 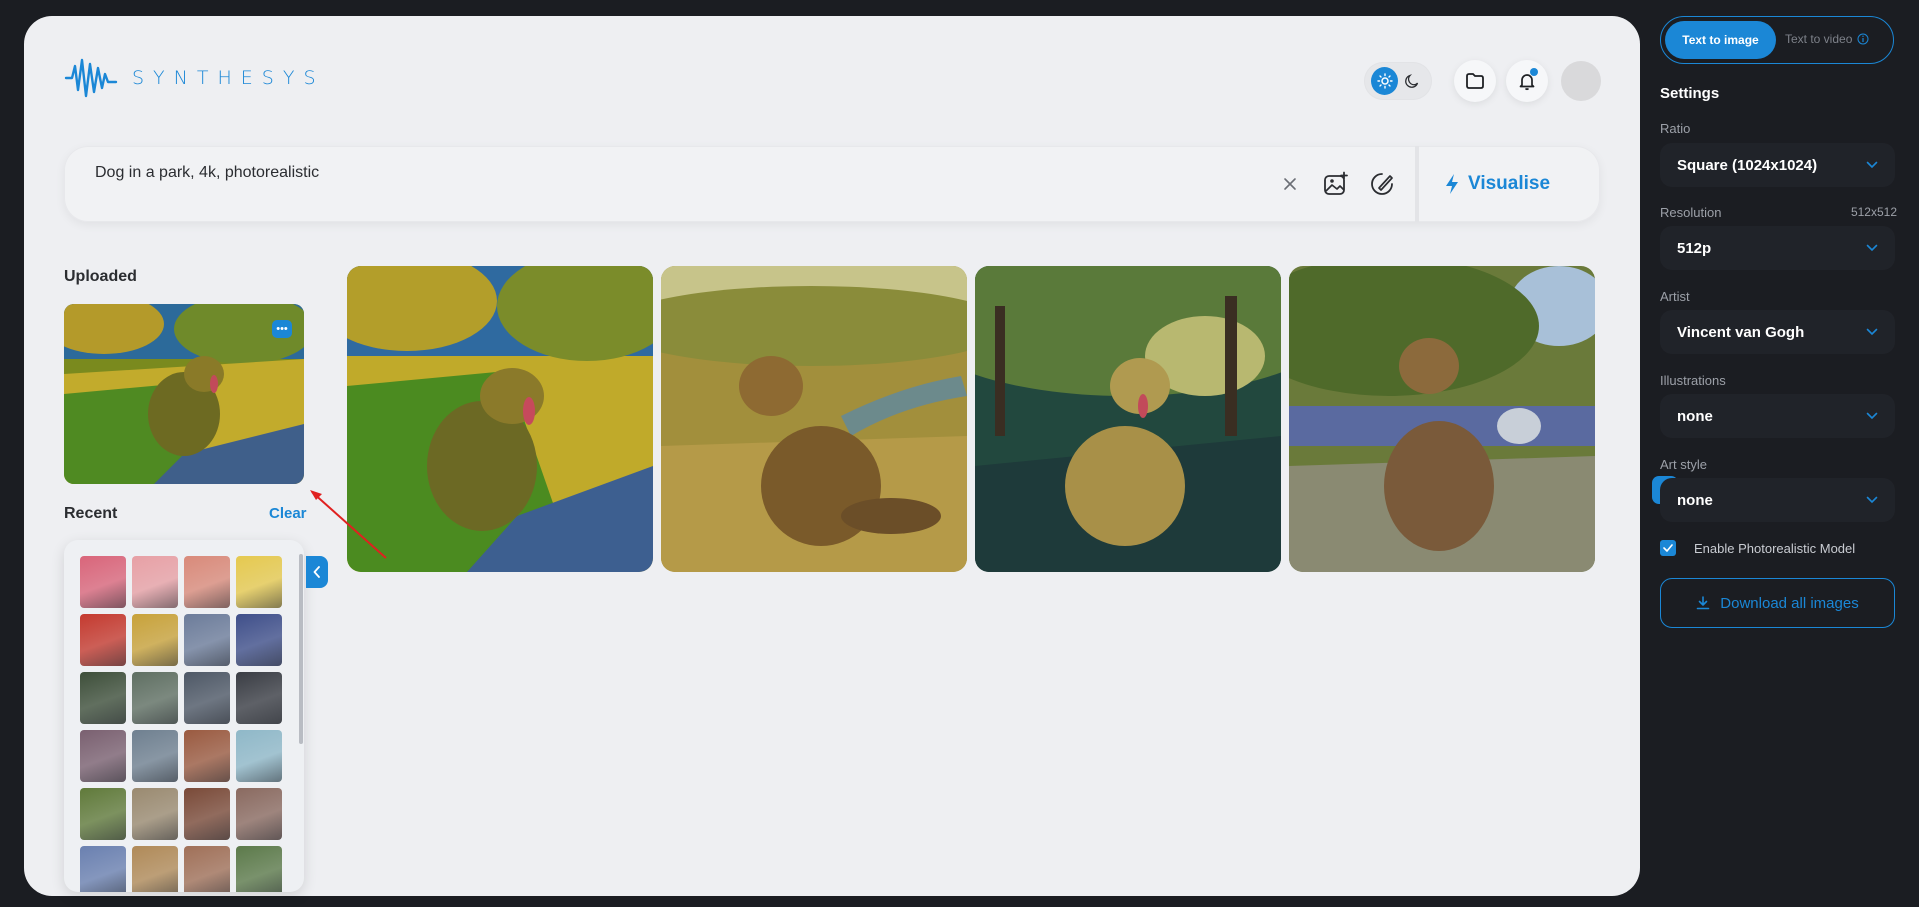 I want to click on logo: SYNTHESYS, so click(x=194, y=78).